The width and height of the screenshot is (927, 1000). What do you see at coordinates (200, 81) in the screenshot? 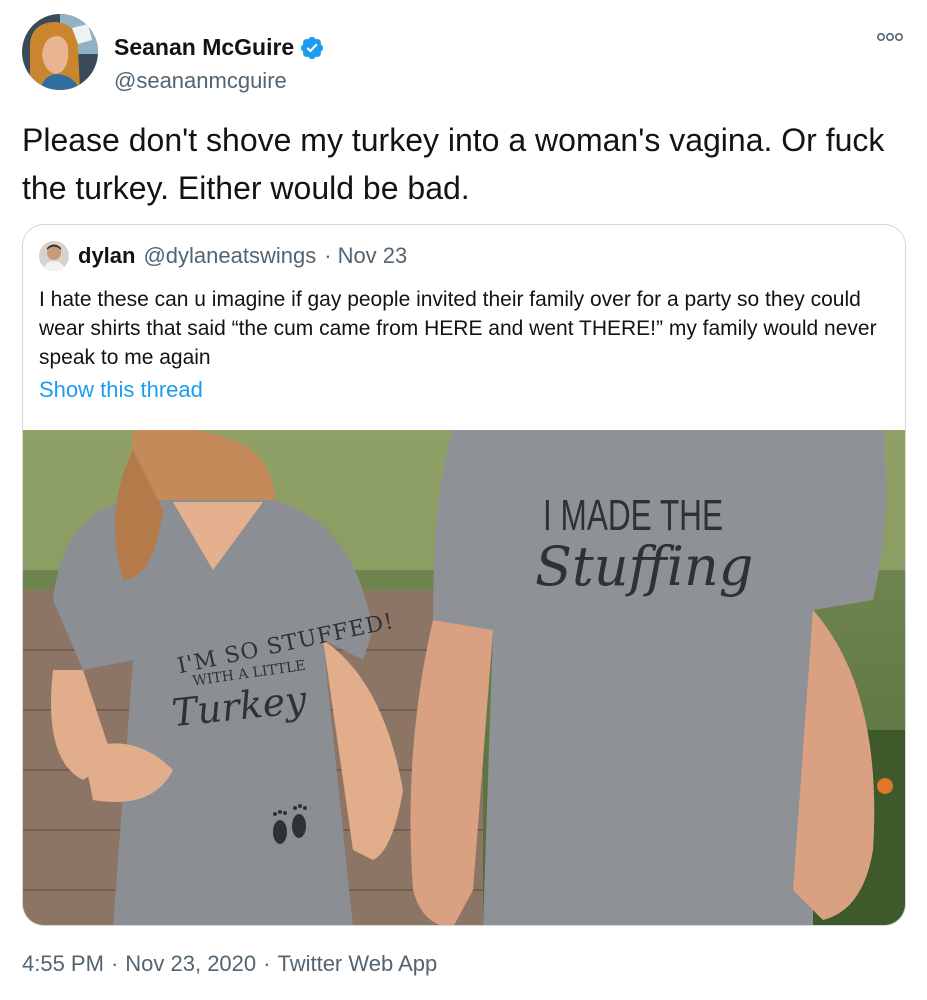
I see `author-handle: @seananmcguire` at bounding box center [200, 81].